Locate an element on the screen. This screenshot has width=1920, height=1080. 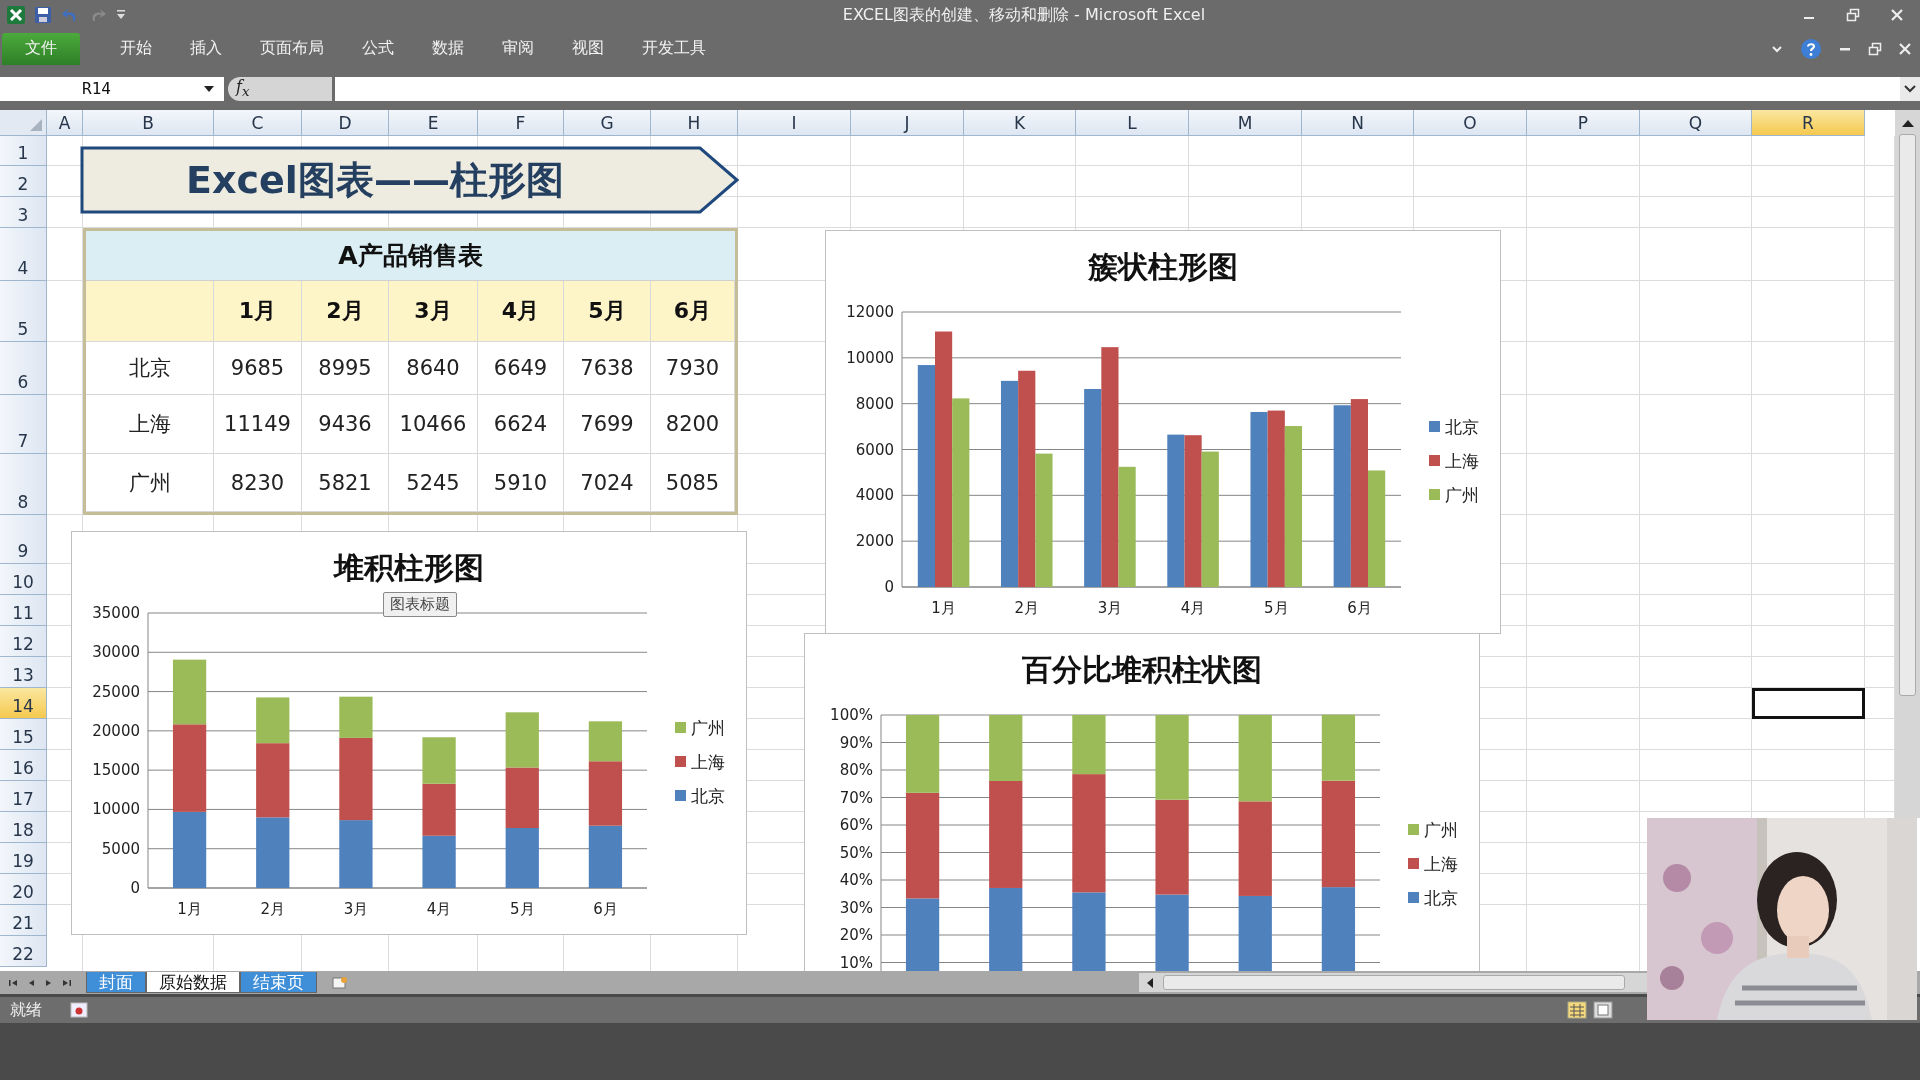
axis-label: 8000 is located at coordinates (874, 403).